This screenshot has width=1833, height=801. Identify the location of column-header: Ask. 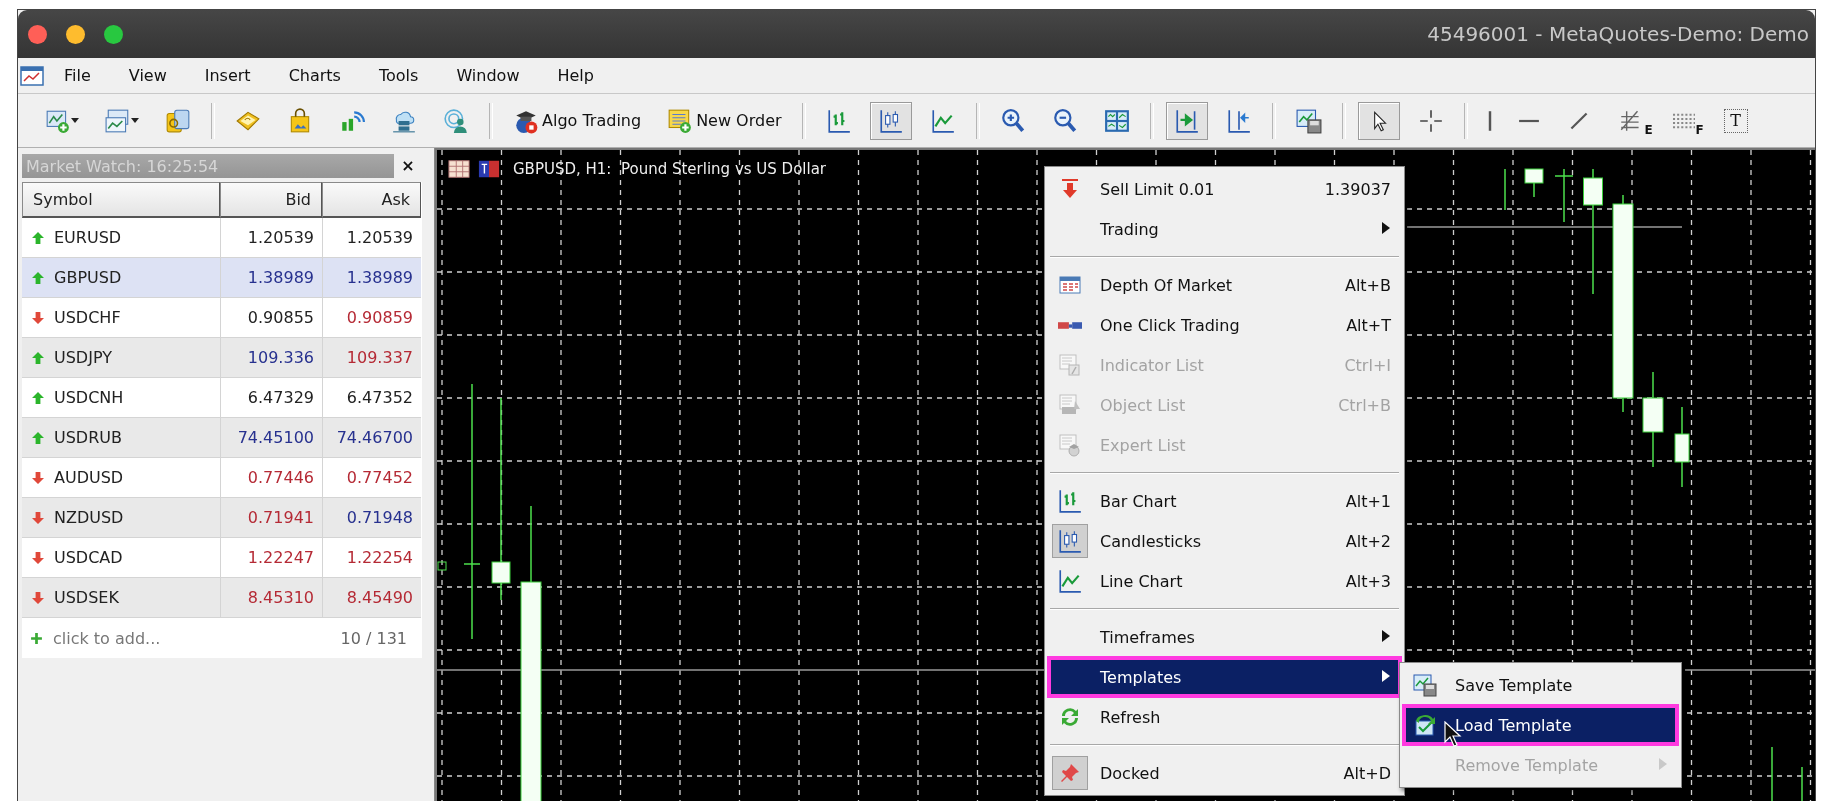
(371, 200).